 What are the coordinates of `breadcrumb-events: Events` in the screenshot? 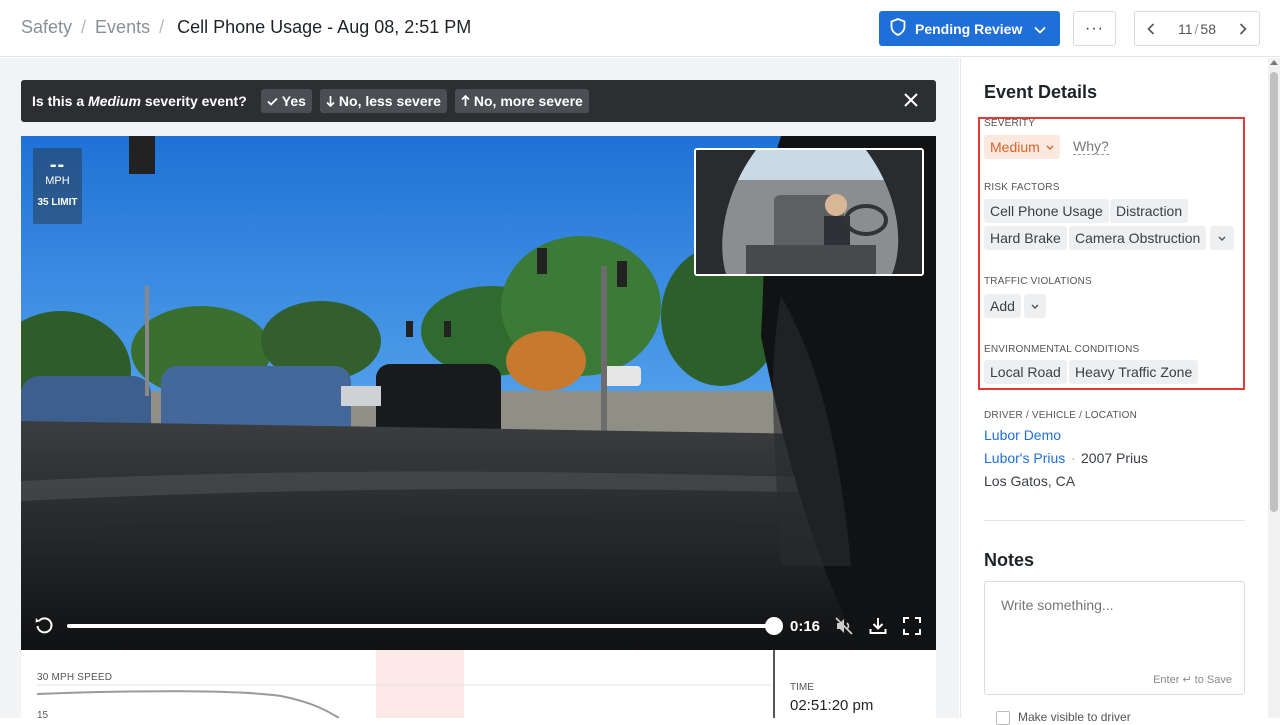 It's located at (122, 27).